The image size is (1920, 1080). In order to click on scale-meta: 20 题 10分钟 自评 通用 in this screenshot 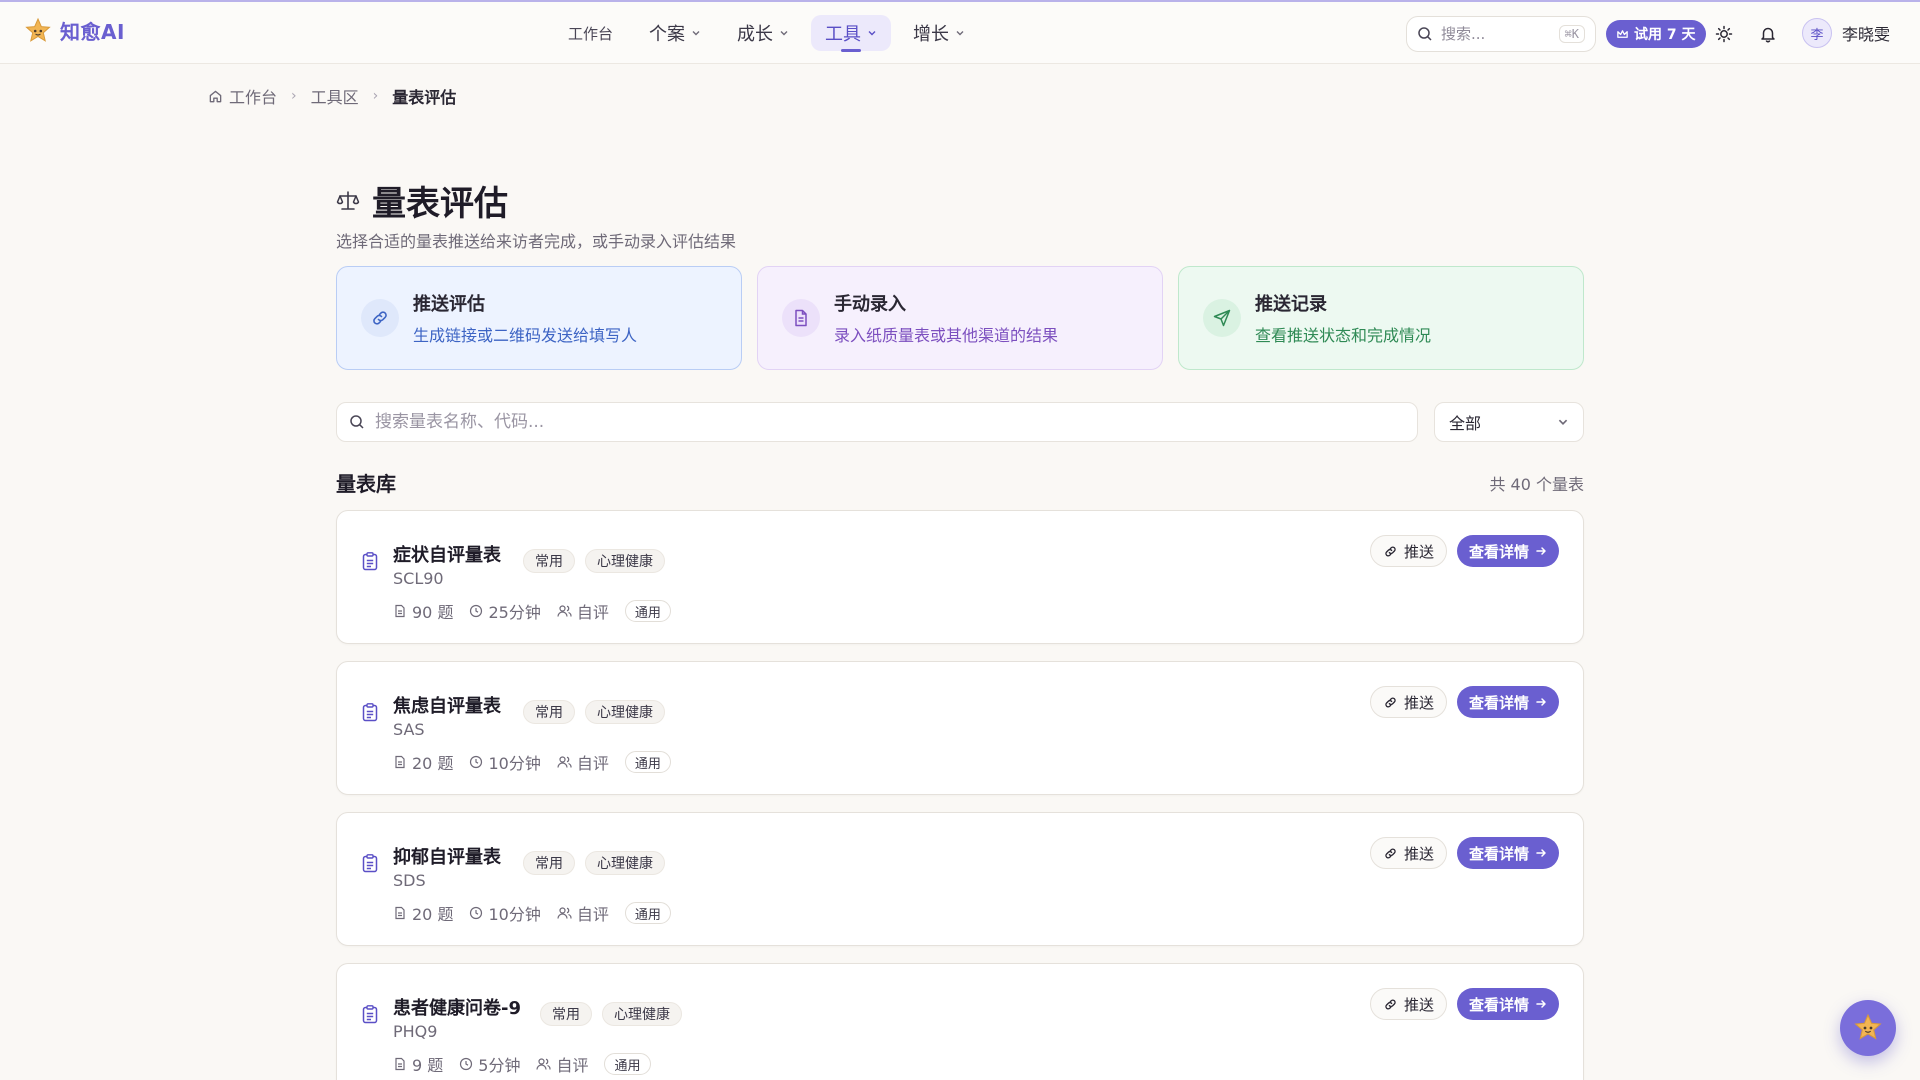, I will do `click(532, 762)`.